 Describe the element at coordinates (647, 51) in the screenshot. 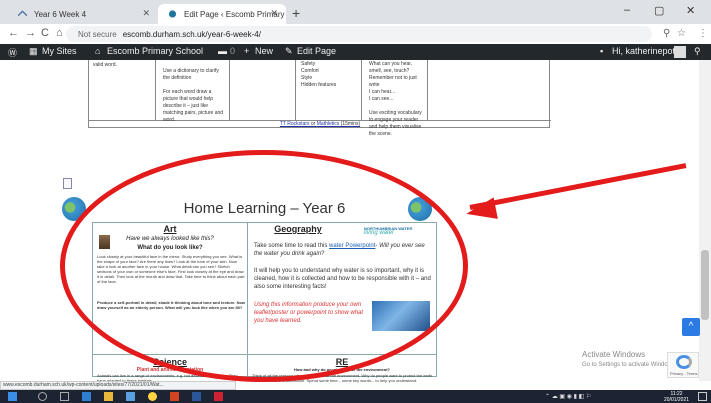

I see `account-greeting: Hi, katherinepotts` at that location.